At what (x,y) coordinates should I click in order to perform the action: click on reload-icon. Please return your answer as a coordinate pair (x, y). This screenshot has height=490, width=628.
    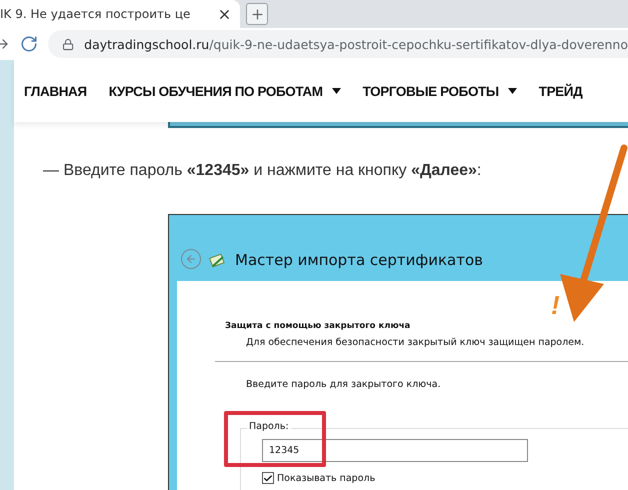
    Looking at the image, I should click on (29, 44).